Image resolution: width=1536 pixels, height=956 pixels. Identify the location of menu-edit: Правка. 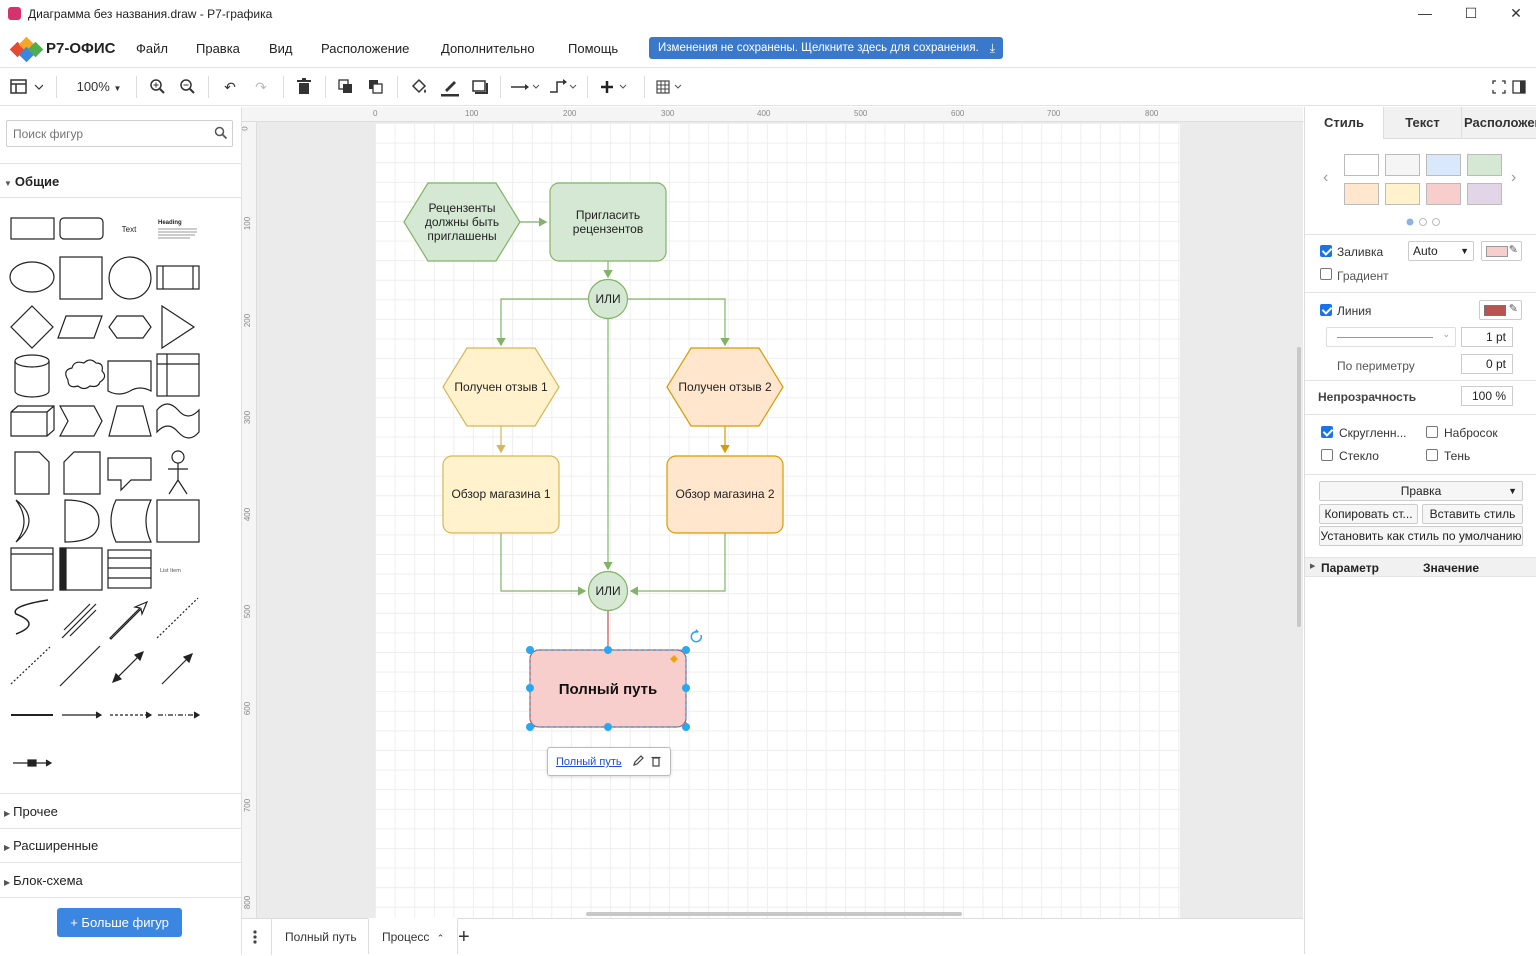
(218, 48).